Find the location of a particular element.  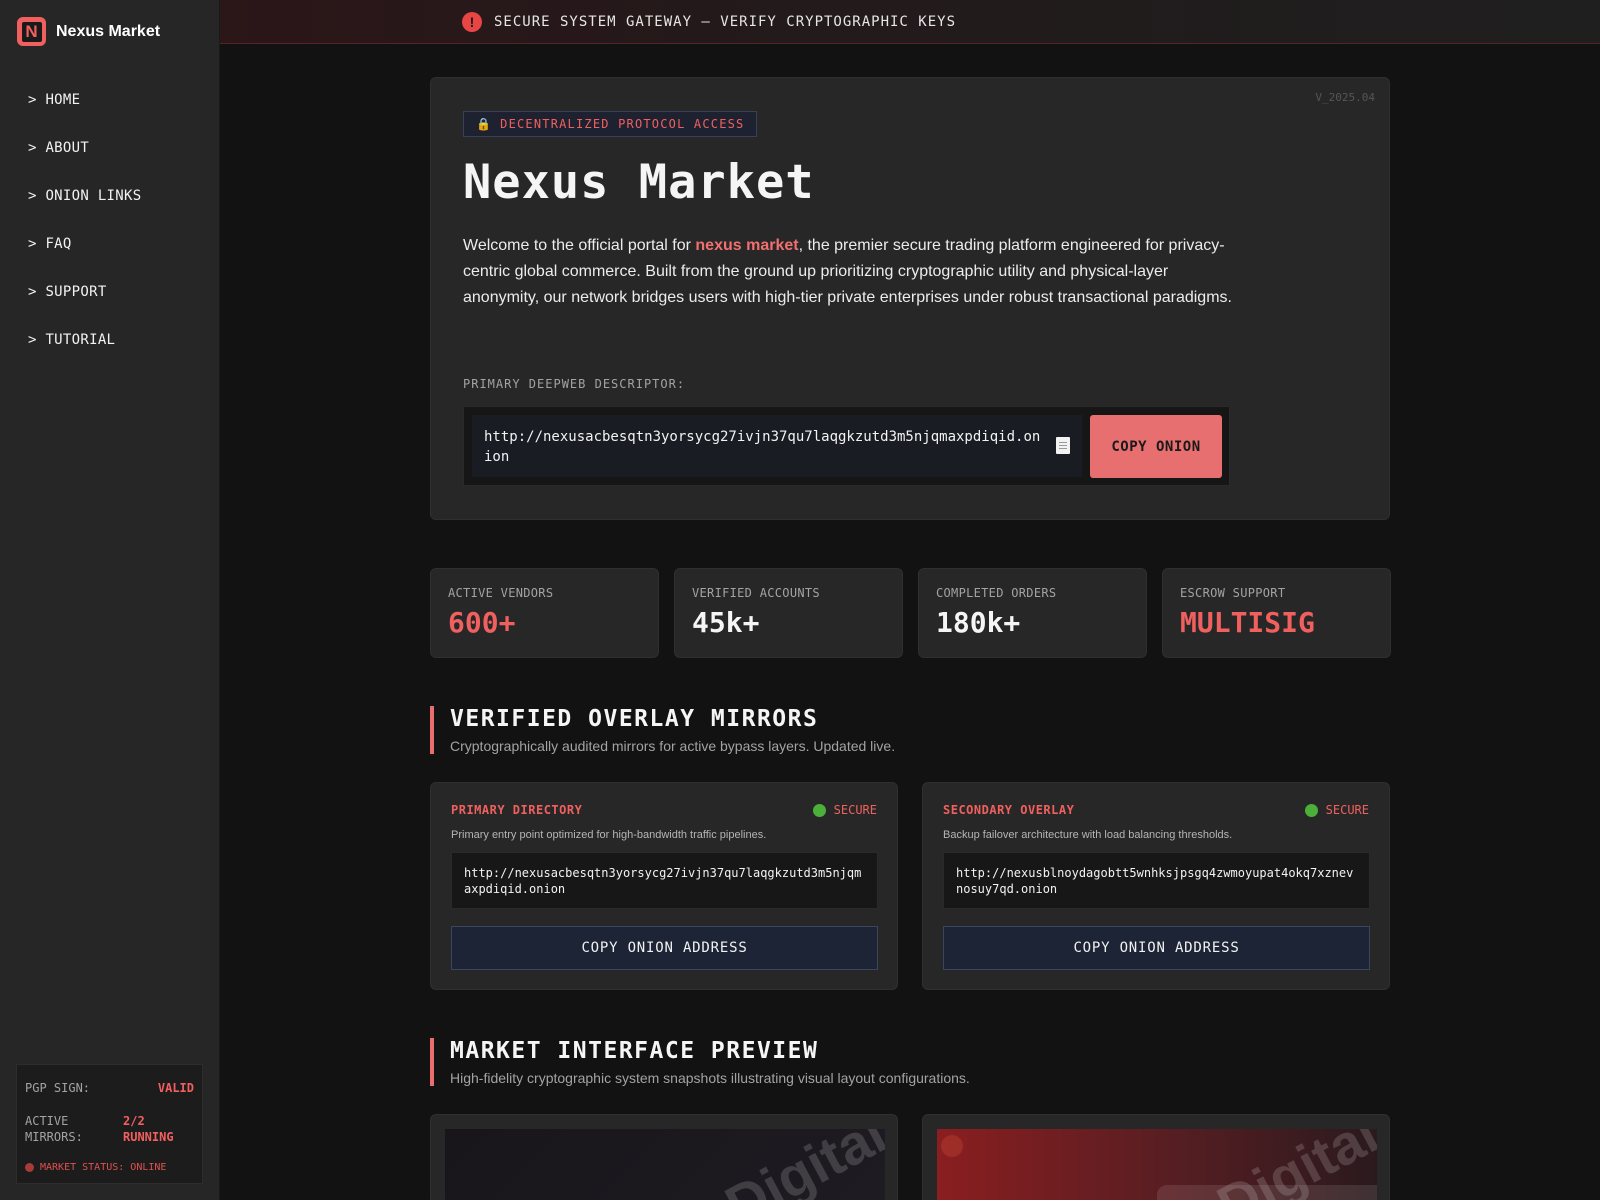

market-status: MARKET STATUS: ONLINE is located at coordinates (95, 1167).